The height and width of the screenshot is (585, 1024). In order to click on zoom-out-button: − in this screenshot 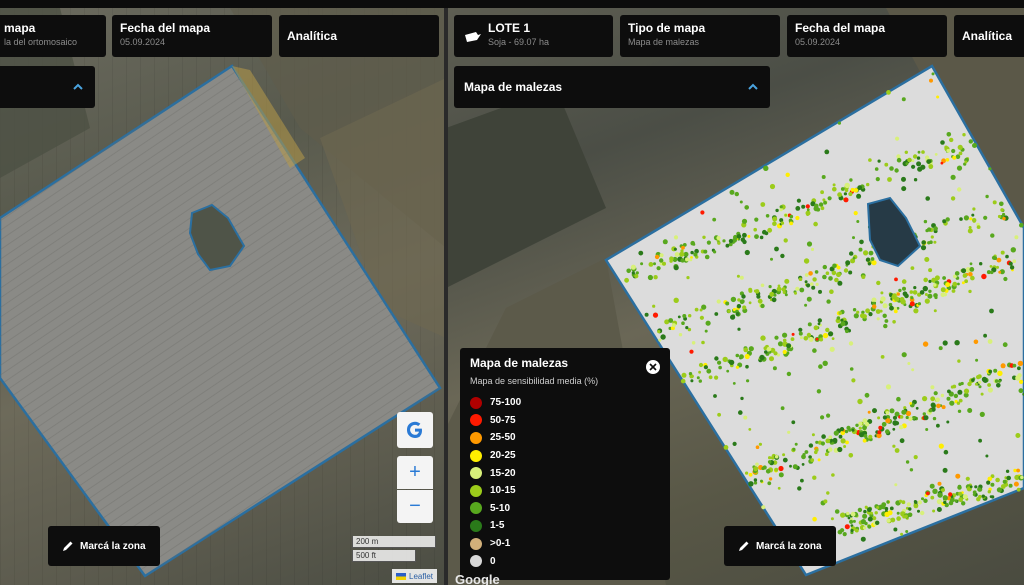, I will do `click(415, 506)`.